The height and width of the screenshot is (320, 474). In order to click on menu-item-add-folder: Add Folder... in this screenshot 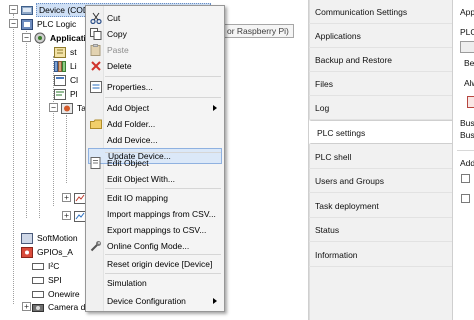, I will do `click(155, 124)`.